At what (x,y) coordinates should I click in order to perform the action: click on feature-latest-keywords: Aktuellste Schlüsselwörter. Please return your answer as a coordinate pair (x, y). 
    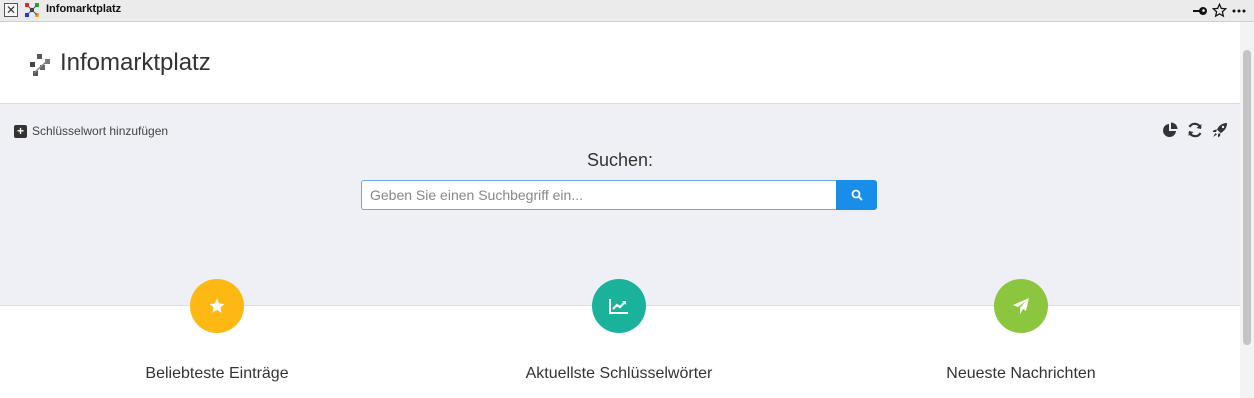
    Looking at the image, I should click on (619, 331).